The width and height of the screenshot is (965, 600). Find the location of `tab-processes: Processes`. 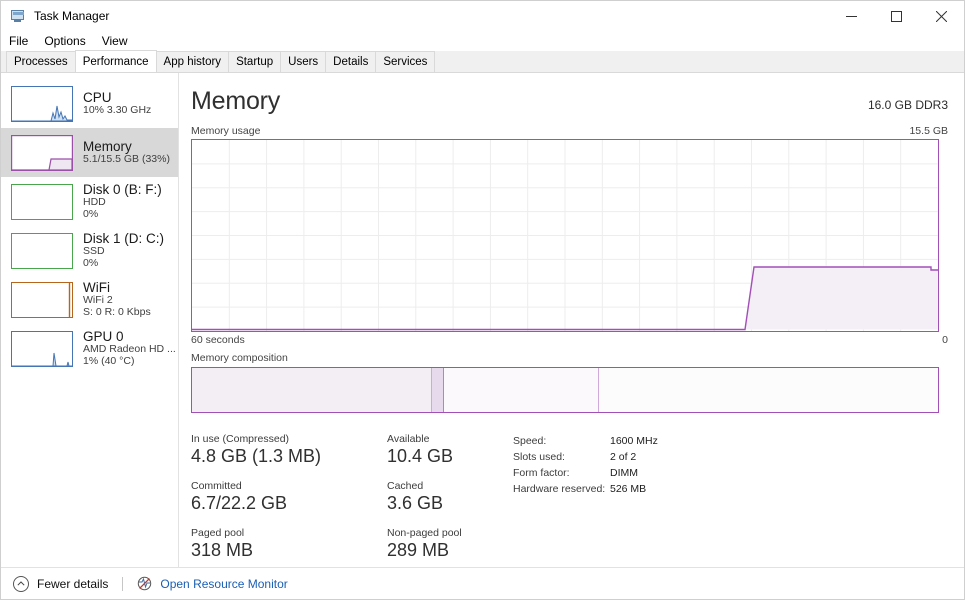

tab-processes: Processes is located at coordinates (41, 61).